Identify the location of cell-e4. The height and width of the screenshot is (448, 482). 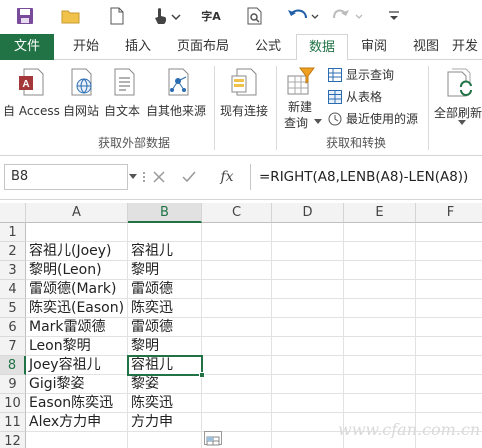
(380, 289).